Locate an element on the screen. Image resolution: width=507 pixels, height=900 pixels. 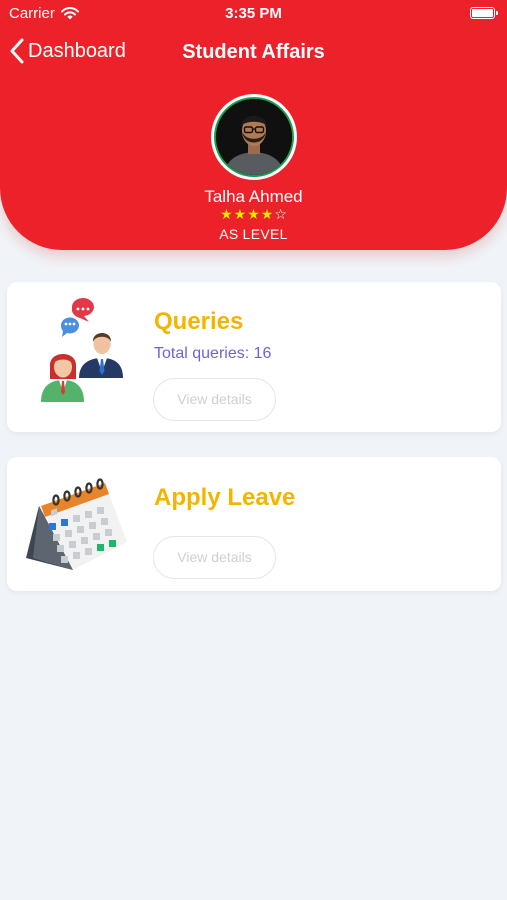
profile-photo is located at coordinates (254, 137).